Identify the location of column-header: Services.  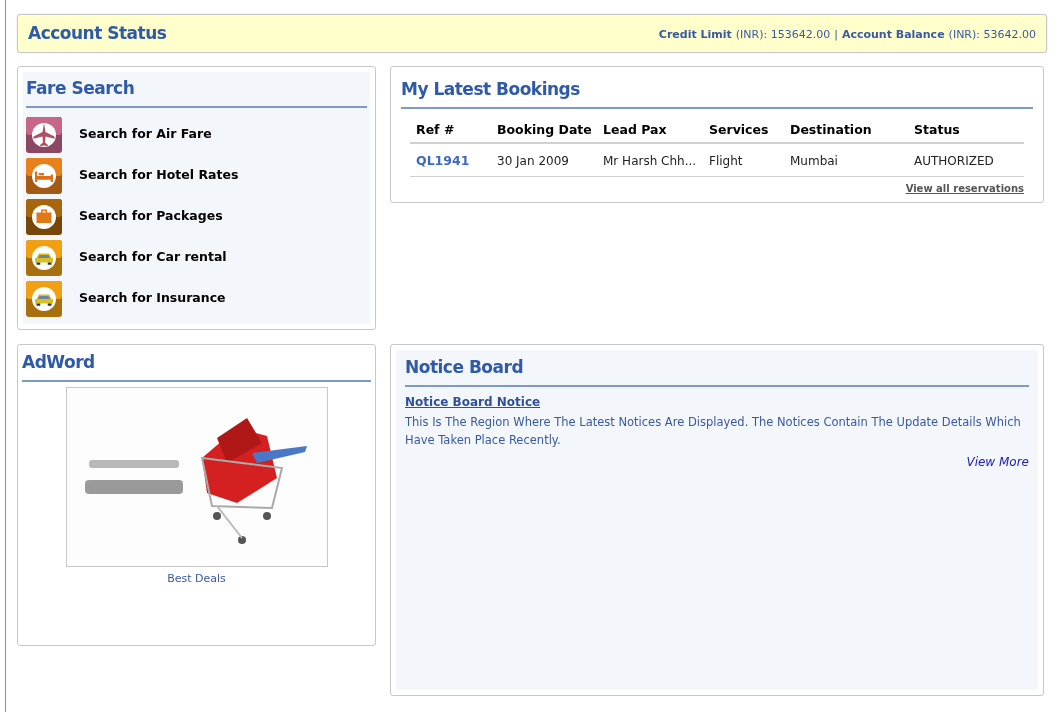
(739, 129).